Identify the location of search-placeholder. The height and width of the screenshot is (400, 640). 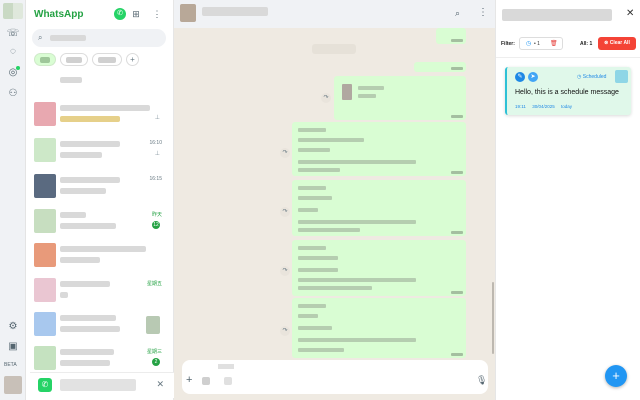
(68, 38).